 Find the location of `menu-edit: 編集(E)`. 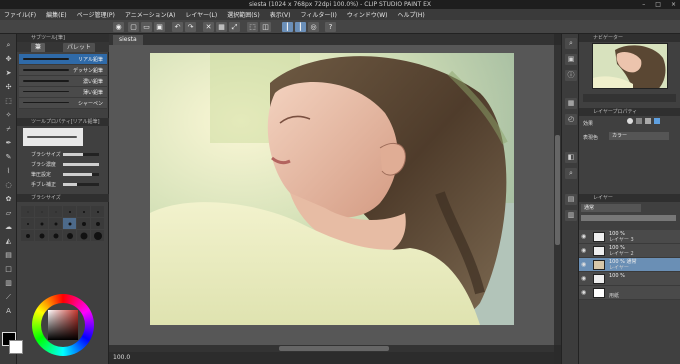

menu-edit: 編集(E) is located at coordinates (56, 14).